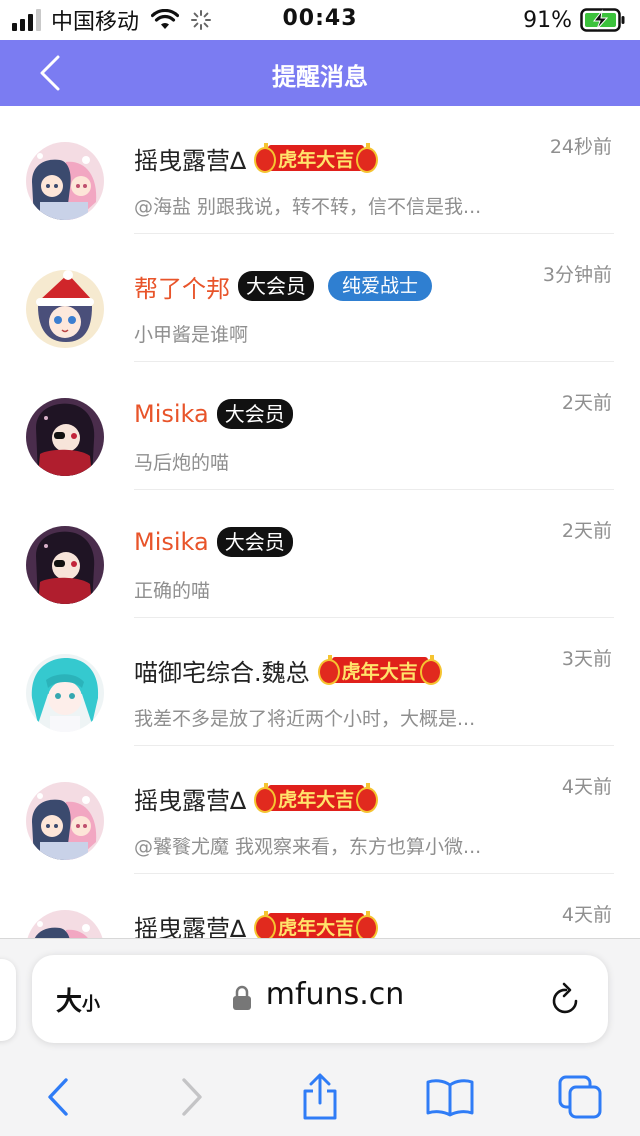 This screenshot has width=640, height=1136. I want to click on message-item: 摇曳露营∆ 虎年大吉 4天前, so click(320, 906).